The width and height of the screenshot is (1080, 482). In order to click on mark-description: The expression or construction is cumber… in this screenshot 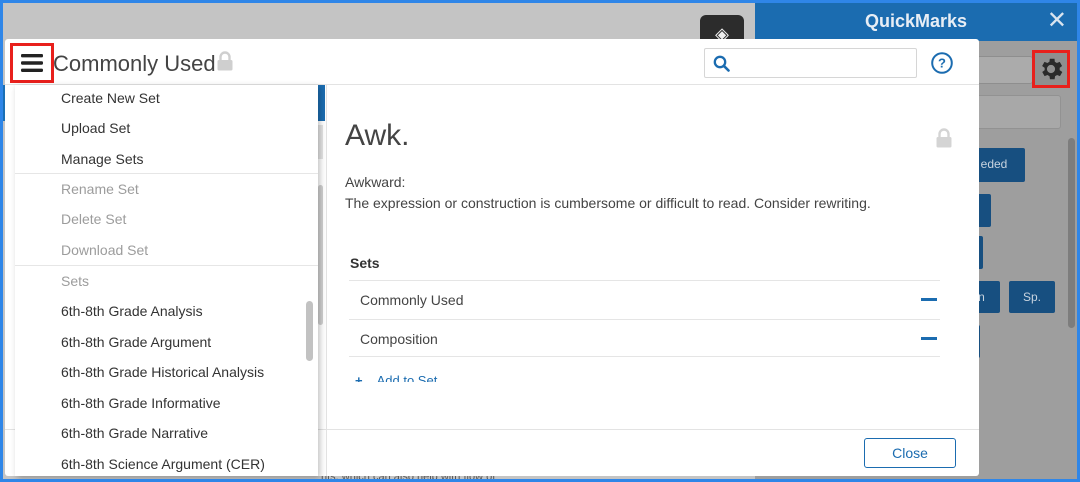, I will do `click(608, 203)`.